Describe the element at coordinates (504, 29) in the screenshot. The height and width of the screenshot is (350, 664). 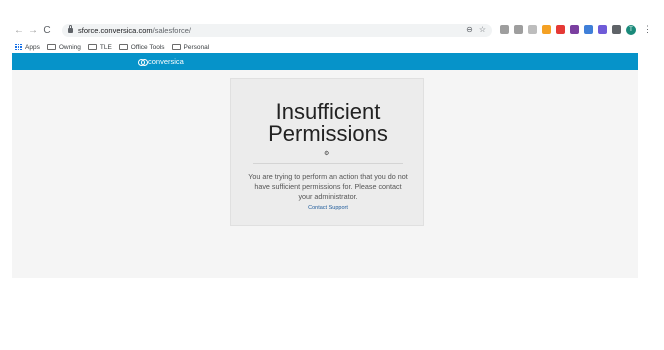
I see `ext-1-icon` at that location.